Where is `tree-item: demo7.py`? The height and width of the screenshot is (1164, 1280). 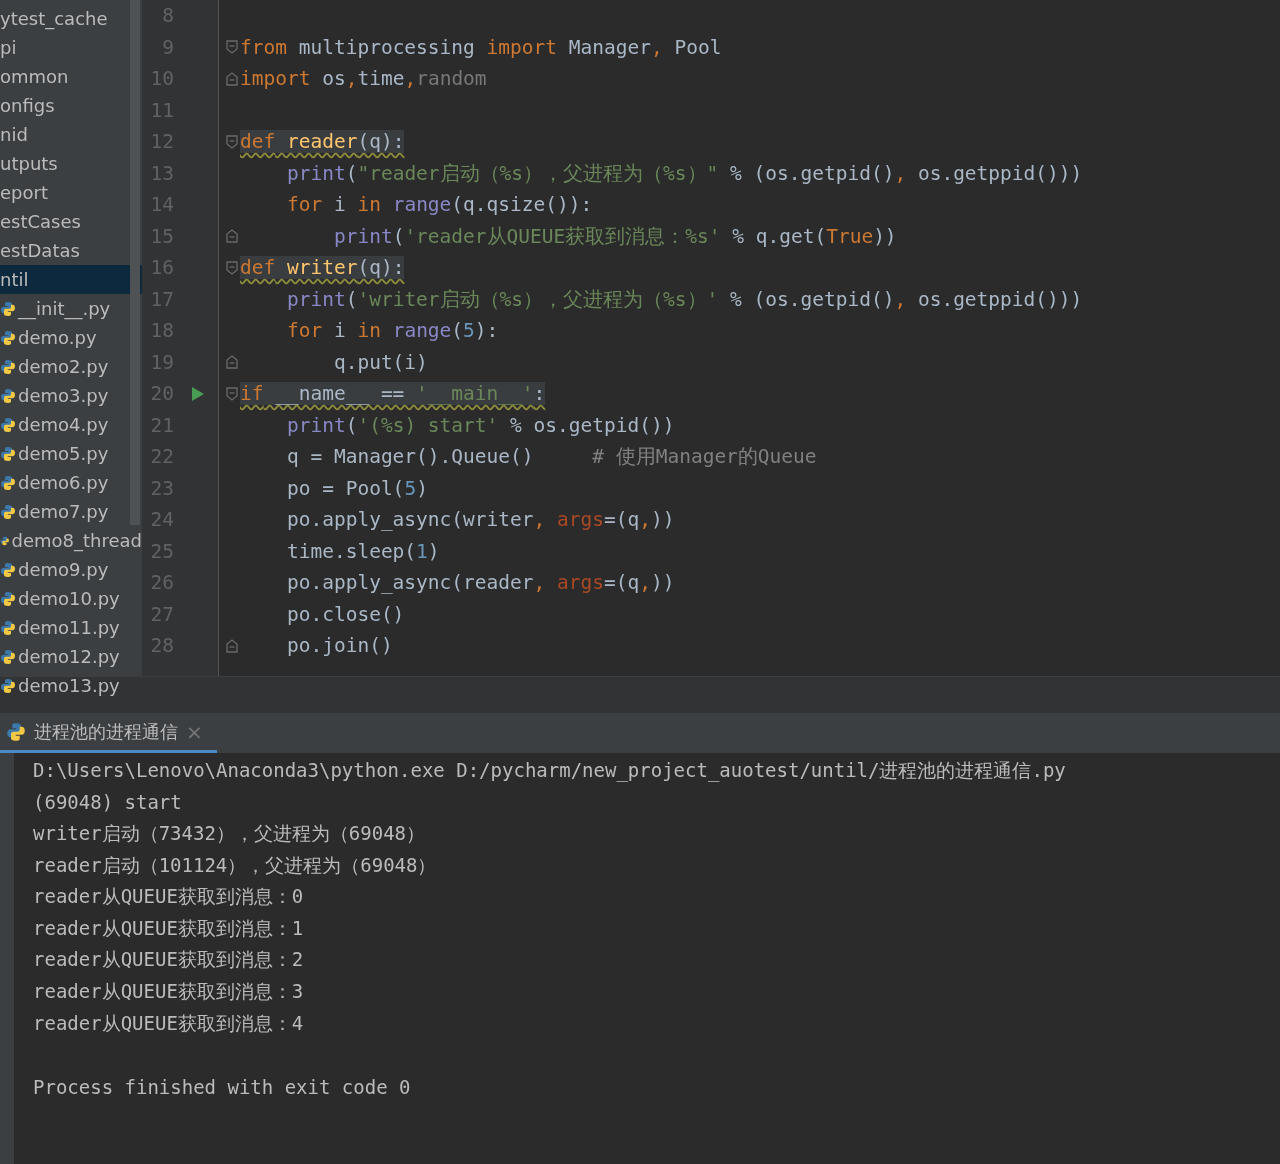
tree-item: demo7.py is located at coordinates (71, 511).